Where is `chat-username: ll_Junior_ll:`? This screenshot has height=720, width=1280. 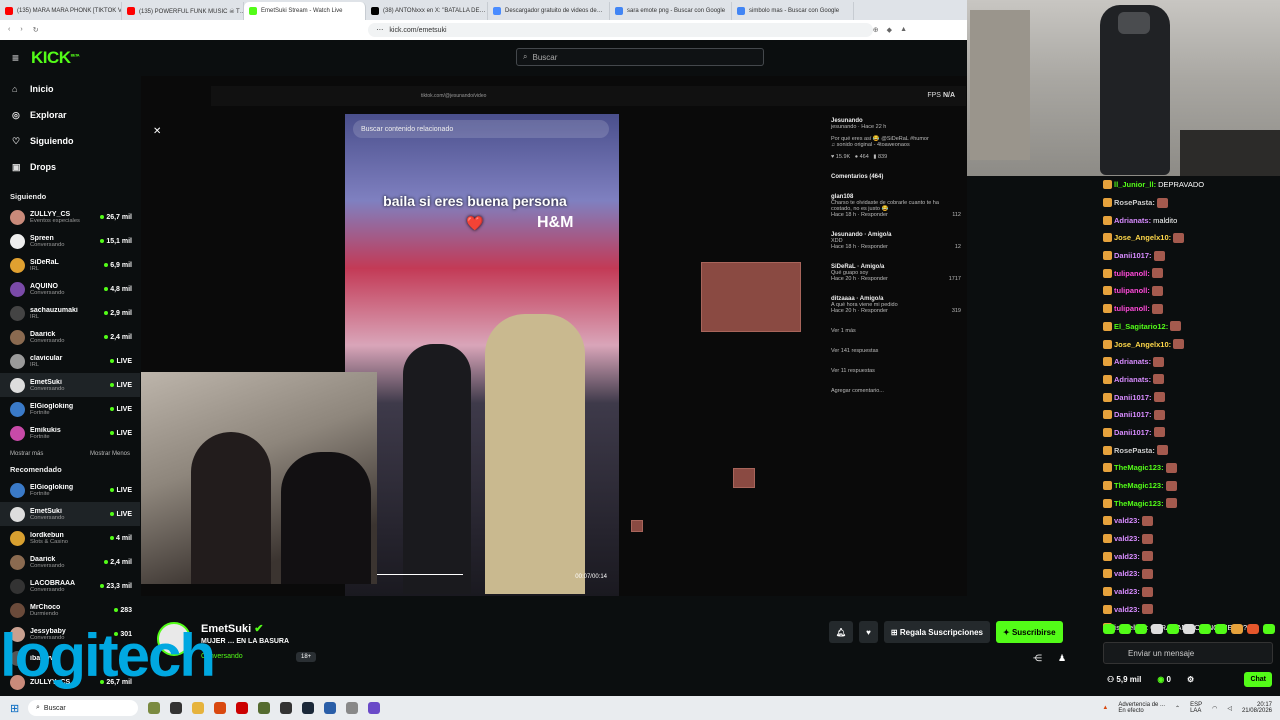
chat-username: ll_Junior_ll: is located at coordinates (1135, 184).